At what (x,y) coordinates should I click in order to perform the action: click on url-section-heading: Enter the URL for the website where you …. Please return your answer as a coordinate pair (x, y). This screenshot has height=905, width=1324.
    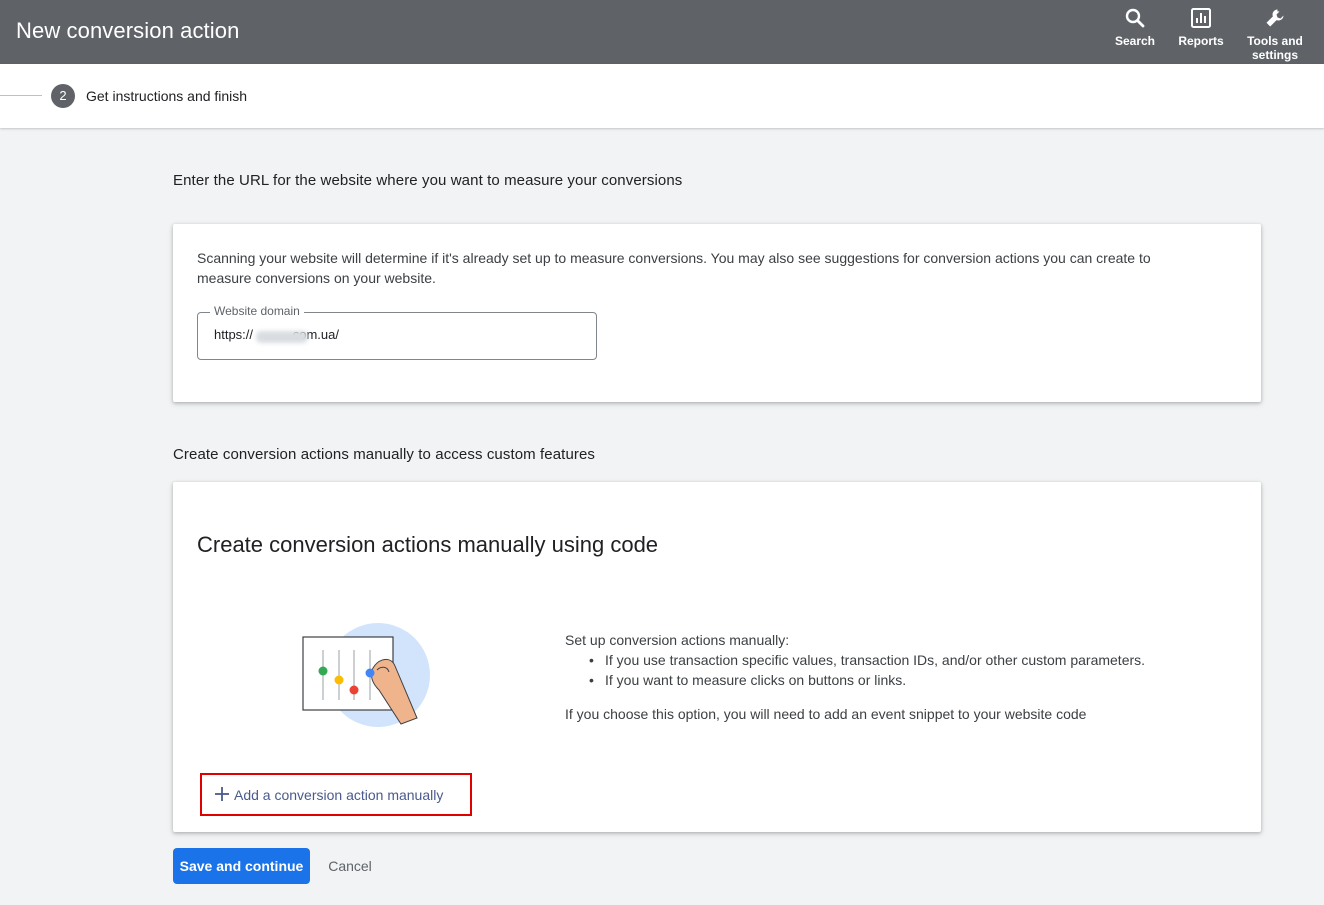
    Looking at the image, I should click on (428, 180).